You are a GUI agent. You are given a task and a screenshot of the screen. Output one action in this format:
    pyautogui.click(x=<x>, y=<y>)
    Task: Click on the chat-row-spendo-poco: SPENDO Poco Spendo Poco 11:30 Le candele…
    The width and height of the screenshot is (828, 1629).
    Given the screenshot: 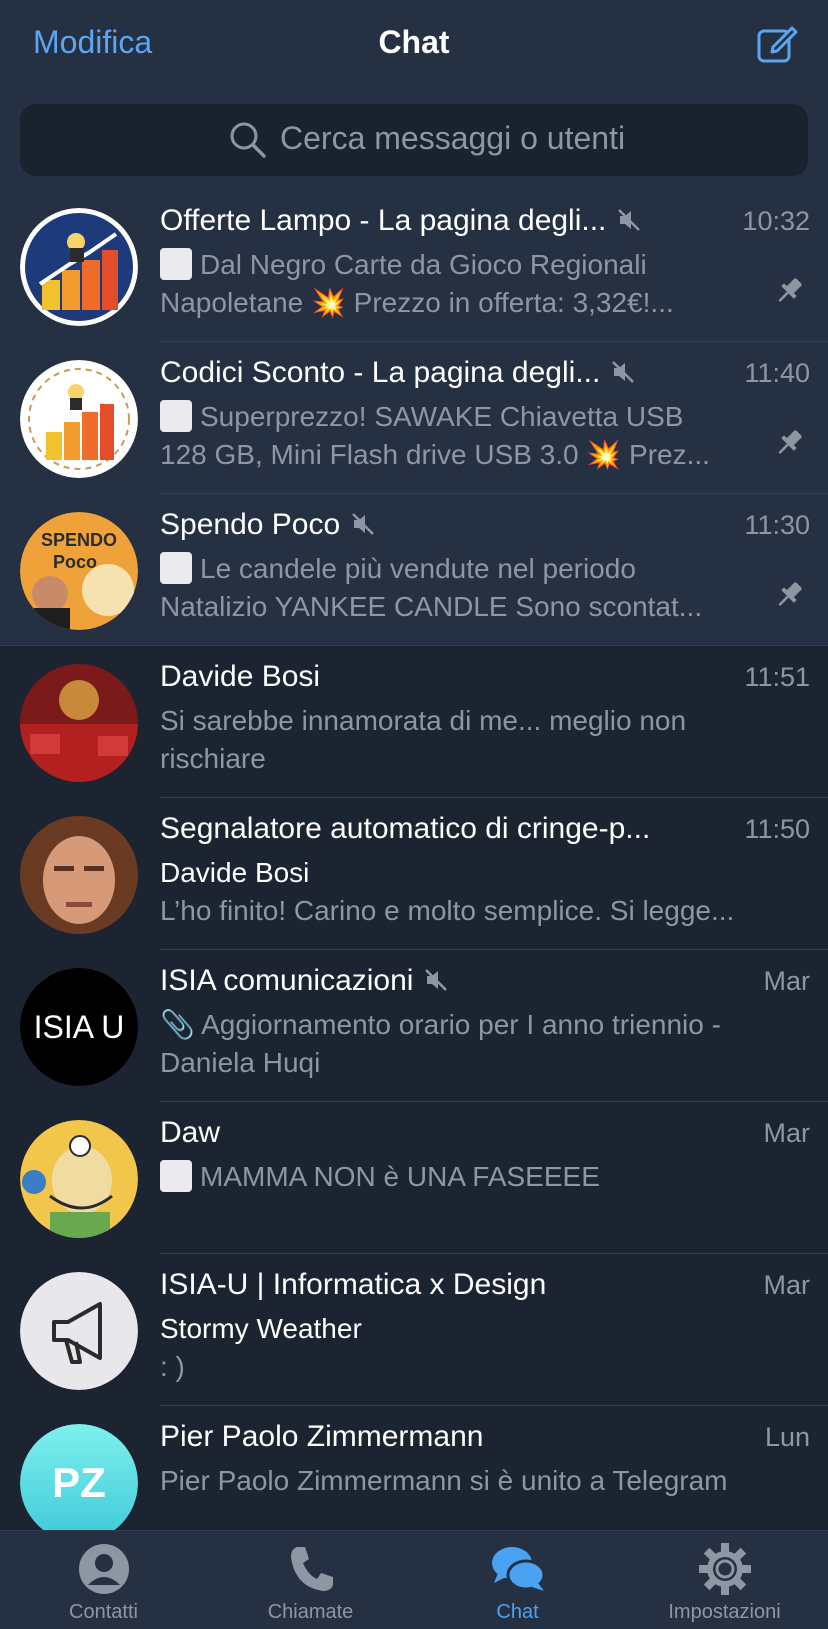 What is the action you would take?
    pyautogui.click(x=414, y=570)
    